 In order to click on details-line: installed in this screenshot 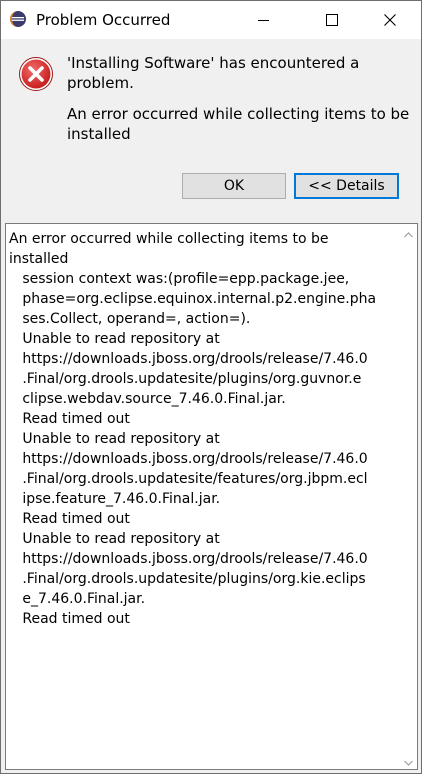, I will do `click(39, 259)`.